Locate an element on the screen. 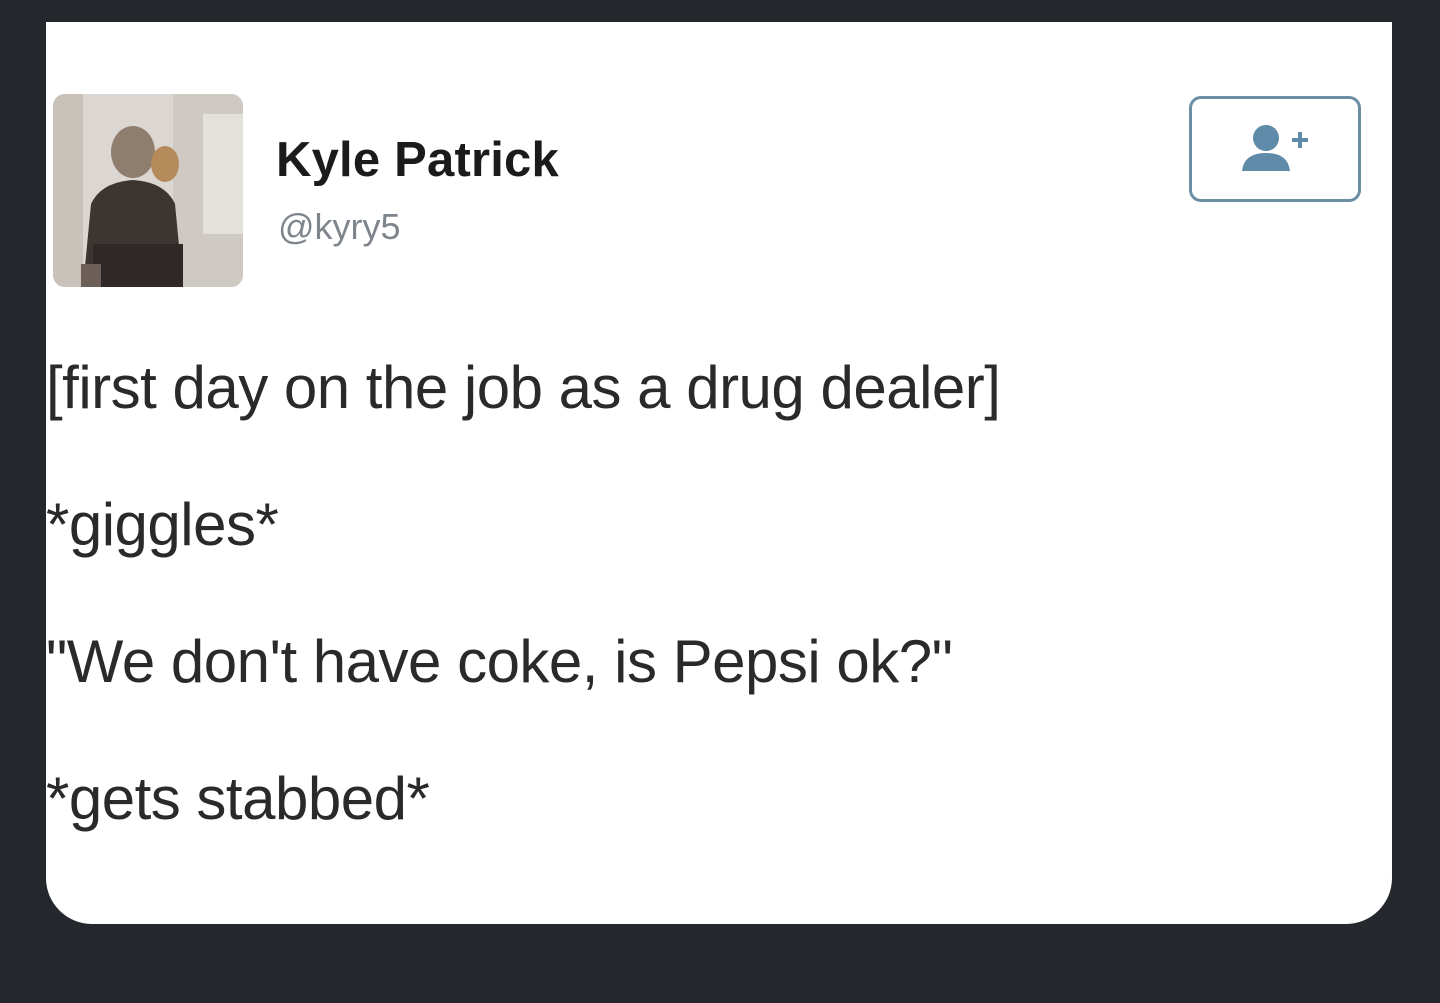  follow-person-plus-icon is located at coordinates (1275, 148).